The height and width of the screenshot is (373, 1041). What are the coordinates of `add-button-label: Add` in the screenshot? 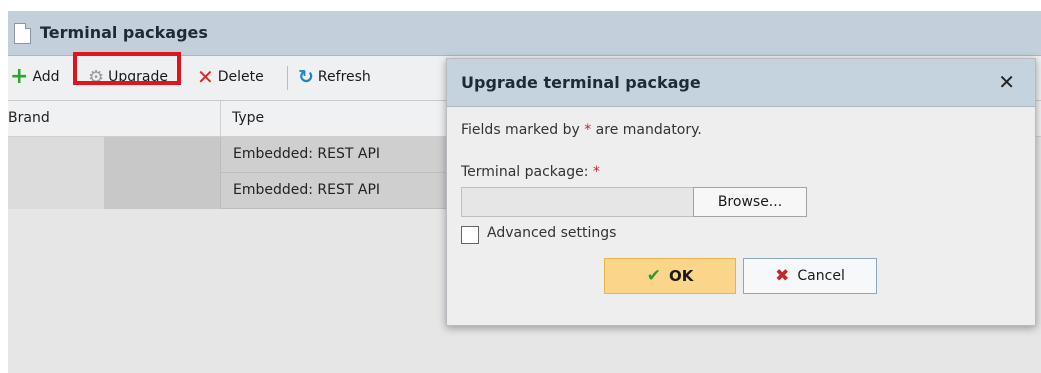 It's located at (46, 77).